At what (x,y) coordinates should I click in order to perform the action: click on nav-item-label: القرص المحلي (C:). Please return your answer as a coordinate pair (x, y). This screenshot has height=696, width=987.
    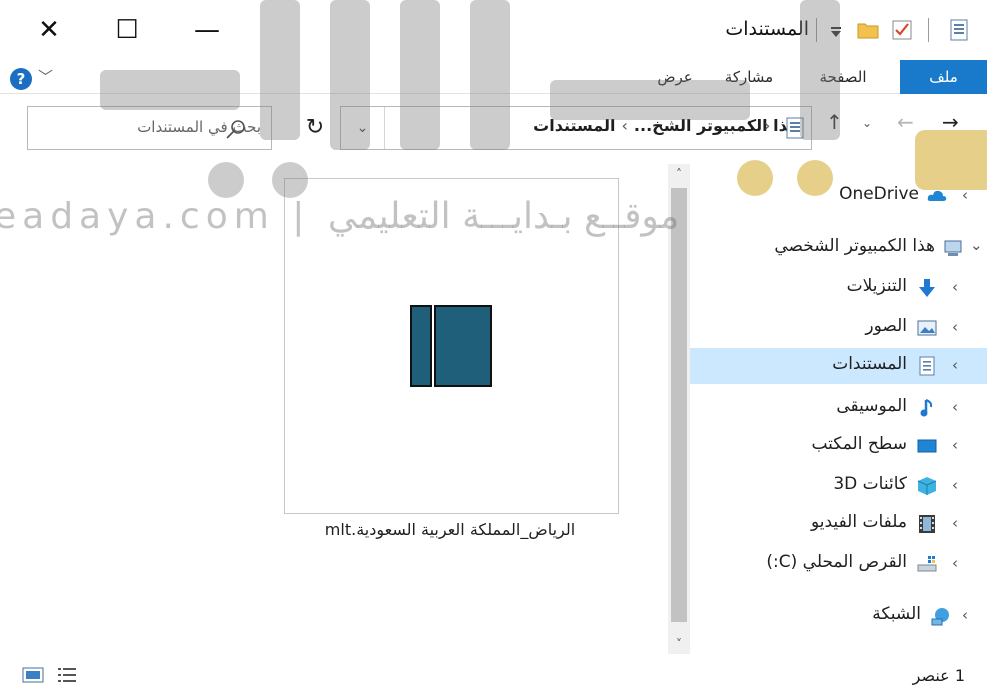
    Looking at the image, I should click on (836, 562).